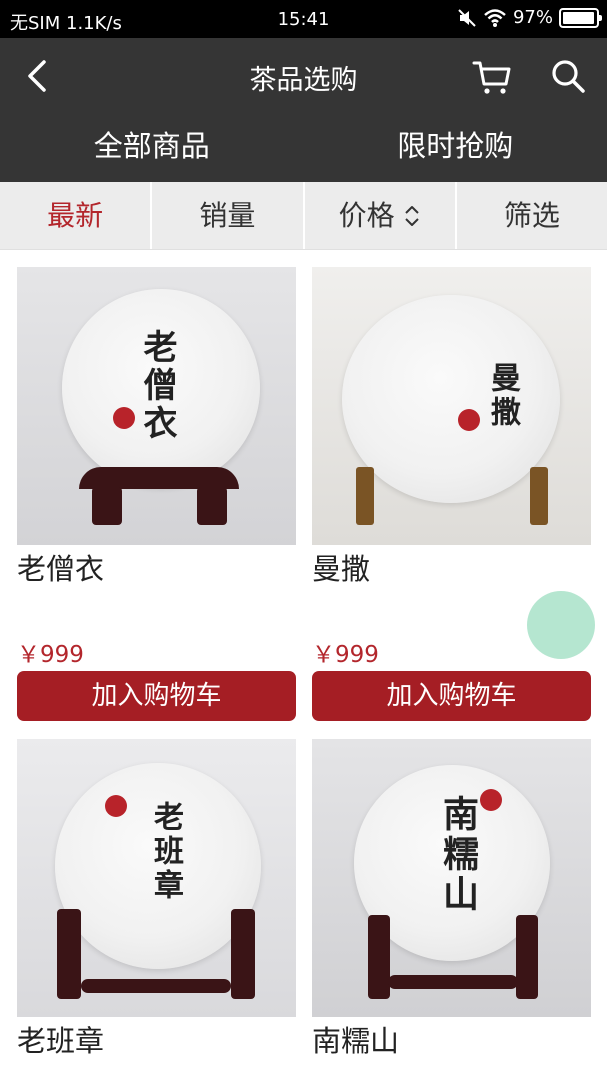  I want to click on sort-bar: 最新 销量 价格 筛选, so click(303, 216).